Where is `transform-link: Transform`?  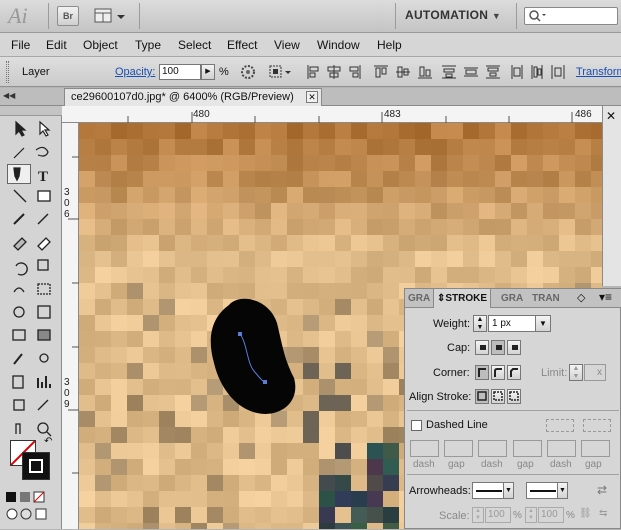
transform-link: Transform is located at coordinates (598, 72).